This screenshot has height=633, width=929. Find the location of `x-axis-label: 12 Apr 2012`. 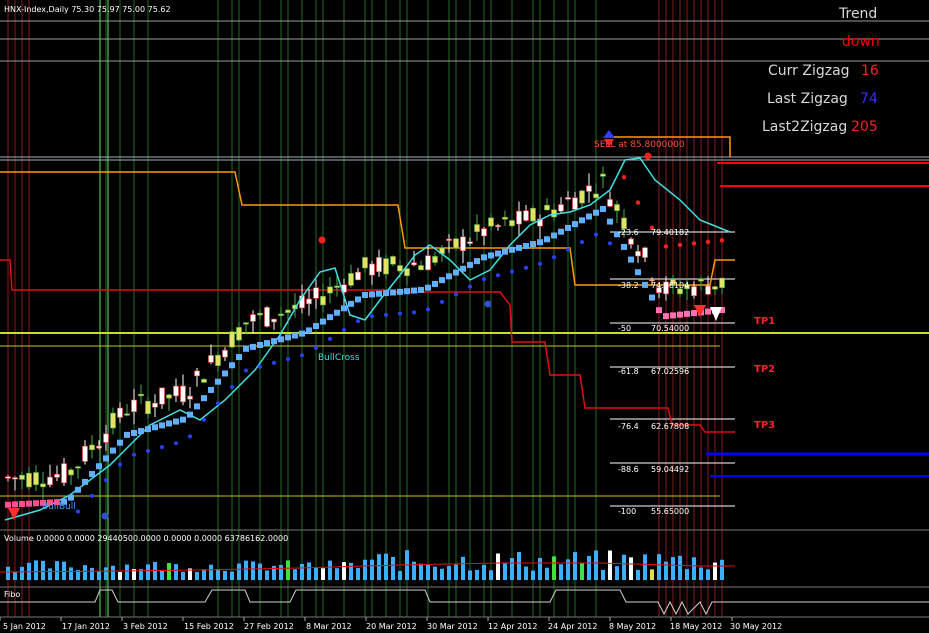

x-axis-label: 12 Apr 2012 is located at coordinates (513, 626).